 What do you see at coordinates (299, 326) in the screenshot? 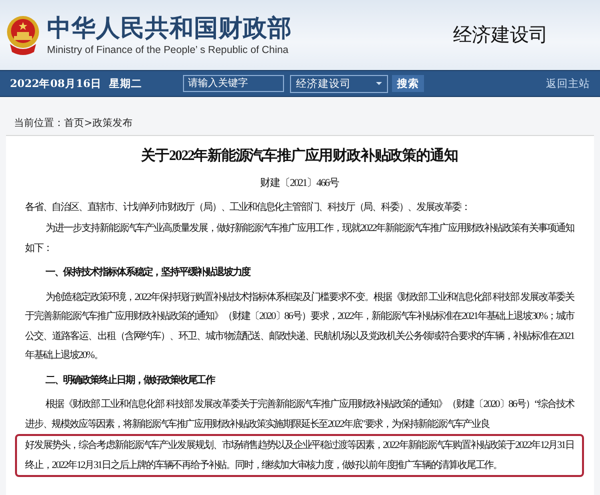
I see `body-paragraph: 为创造稳定政策环境，2022年保持现行购置补贴技术指标体系框架及门槛要求不变。根据《财政部 工业和信息化部 科技部 发展改革委关于完善新能源汽车推广应用财政补贴政策的通知》（财建〔2020〕86号）要求，2022年，新能源汽车补贴标准在2021年基础上退坡30%；城市公交、道路客运、出租（含网约车）、环卫、城市物流配送、邮政快递、民航机场以及党政机关公务领域符合要求的车辆，补贴标准在2021年基础上退坡20%。` at bounding box center [299, 326].